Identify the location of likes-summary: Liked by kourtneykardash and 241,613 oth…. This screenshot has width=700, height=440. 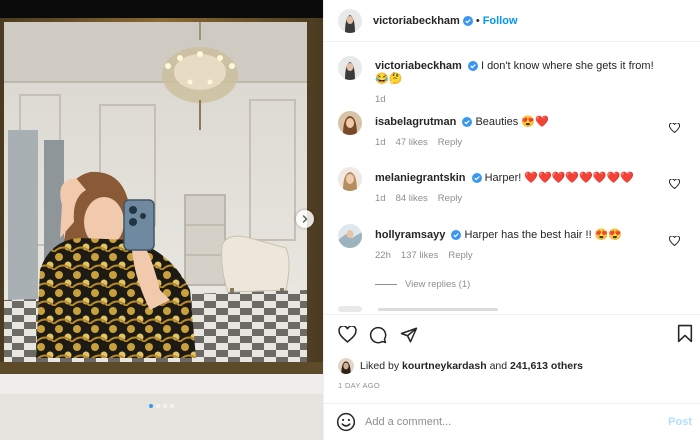
(460, 366).